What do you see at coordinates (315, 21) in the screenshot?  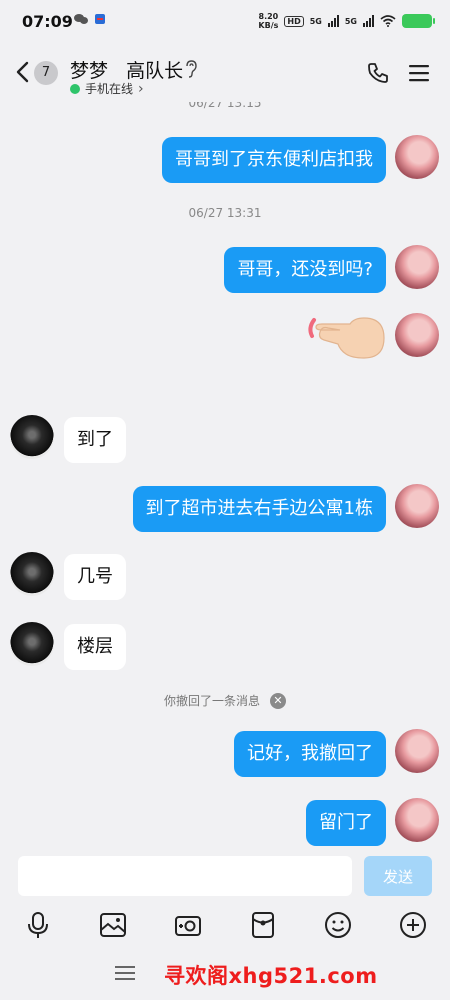 I see `sim1-label: 5G` at bounding box center [315, 21].